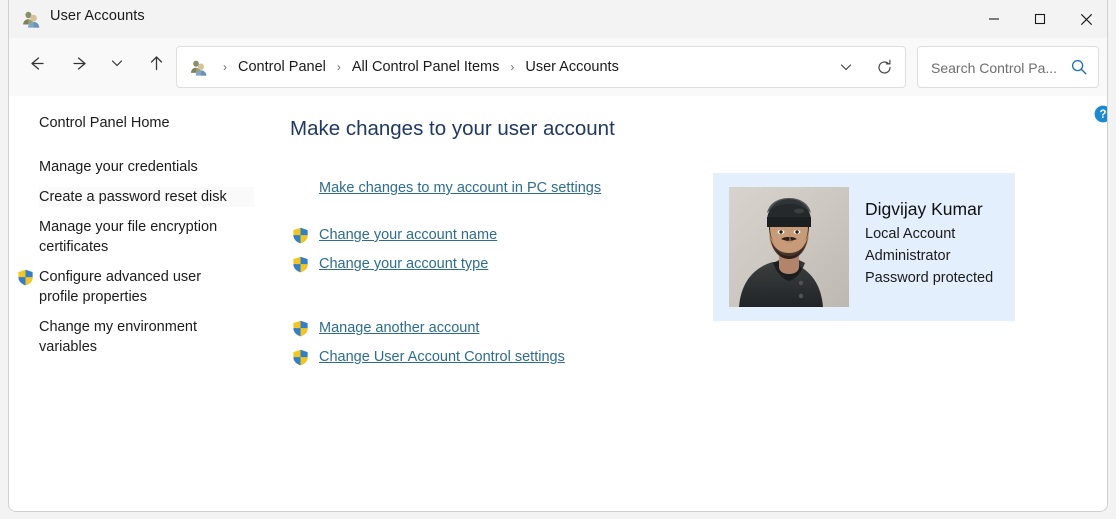 Image resolution: width=1116 pixels, height=519 pixels. What do you see at coordinates (999, 68) in the screenshot?
I see `search-input` at bounding box center [999, 68].